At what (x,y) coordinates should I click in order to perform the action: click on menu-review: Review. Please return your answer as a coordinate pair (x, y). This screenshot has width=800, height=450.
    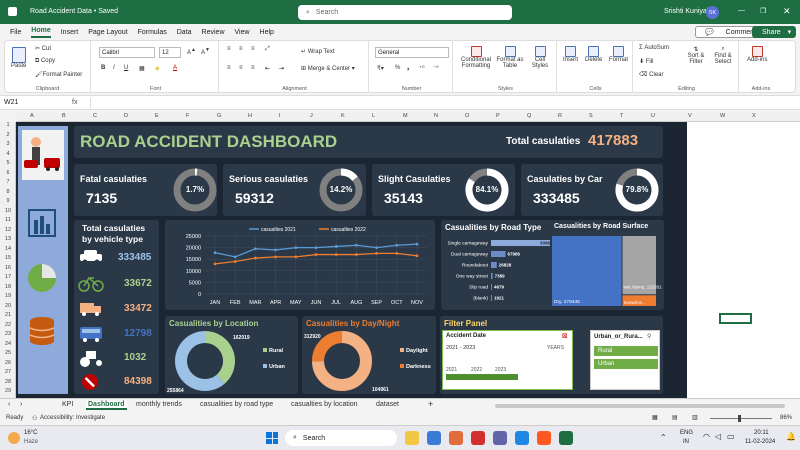
    Looking at the image, I should click on (213, 32).